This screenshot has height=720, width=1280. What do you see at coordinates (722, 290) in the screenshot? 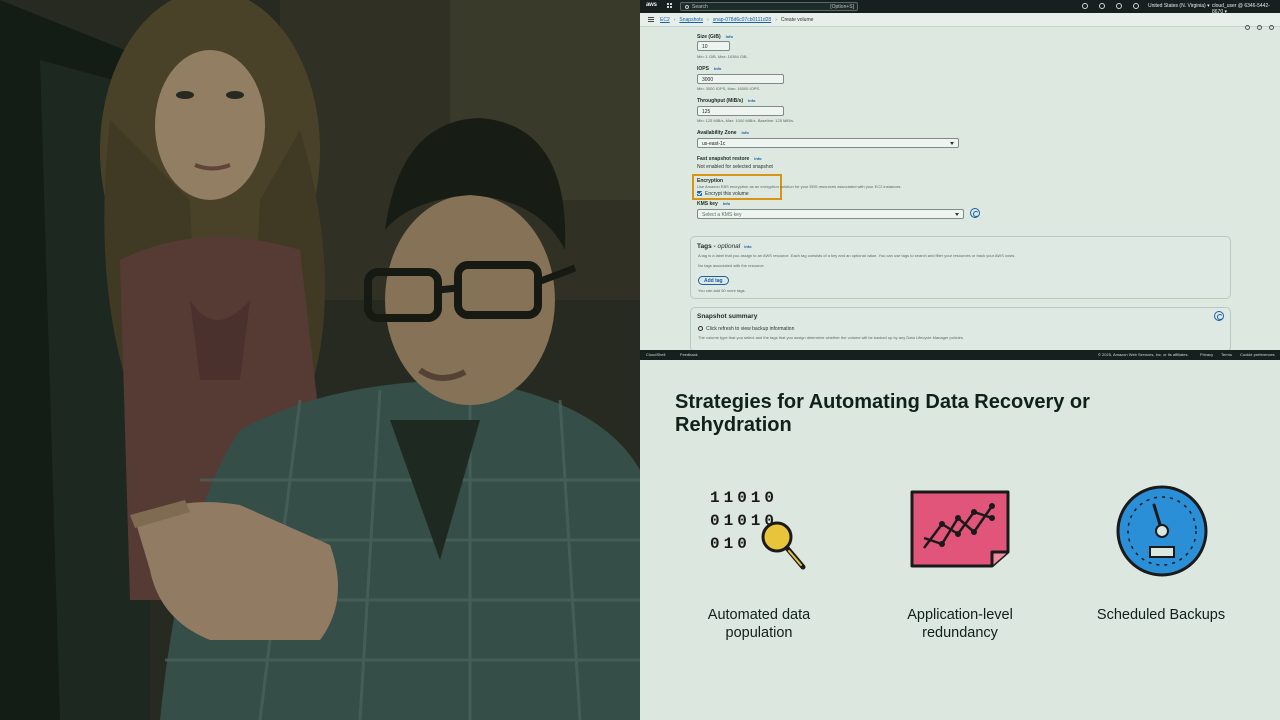
I see `tags-limit: You can add 50 more tags.` at bounding box center [722, 290].